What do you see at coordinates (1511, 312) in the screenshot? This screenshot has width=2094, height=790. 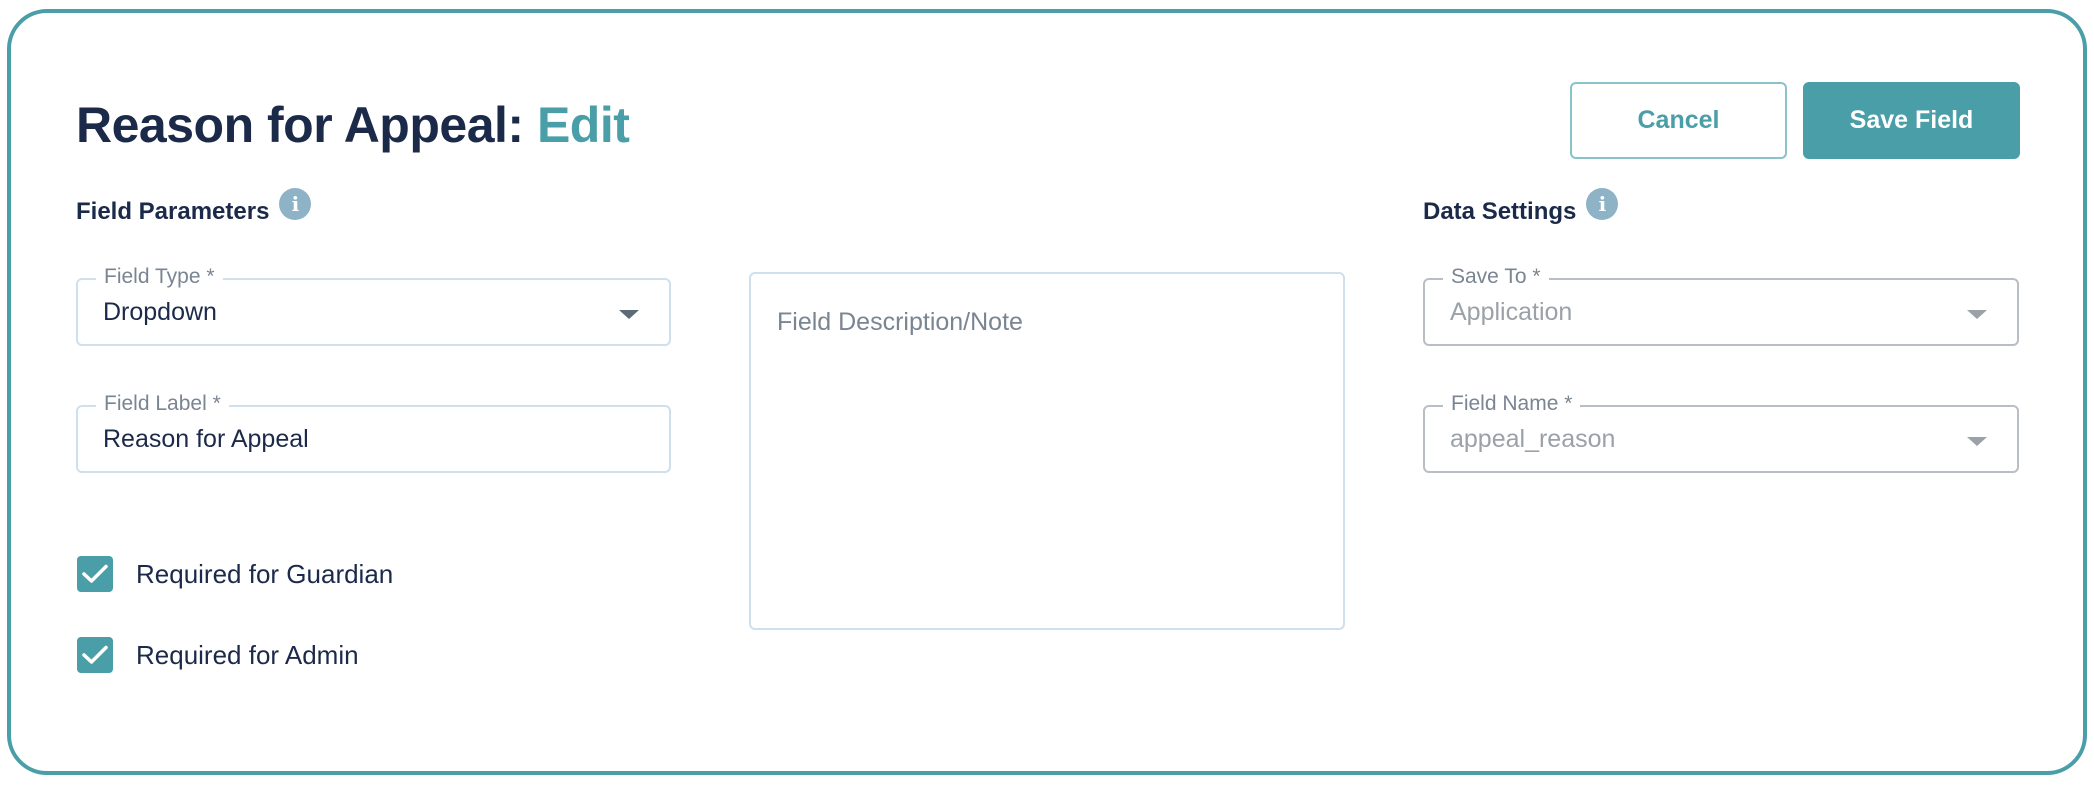 I see `save-to-value: Application` at bounding box center [1511, 312].